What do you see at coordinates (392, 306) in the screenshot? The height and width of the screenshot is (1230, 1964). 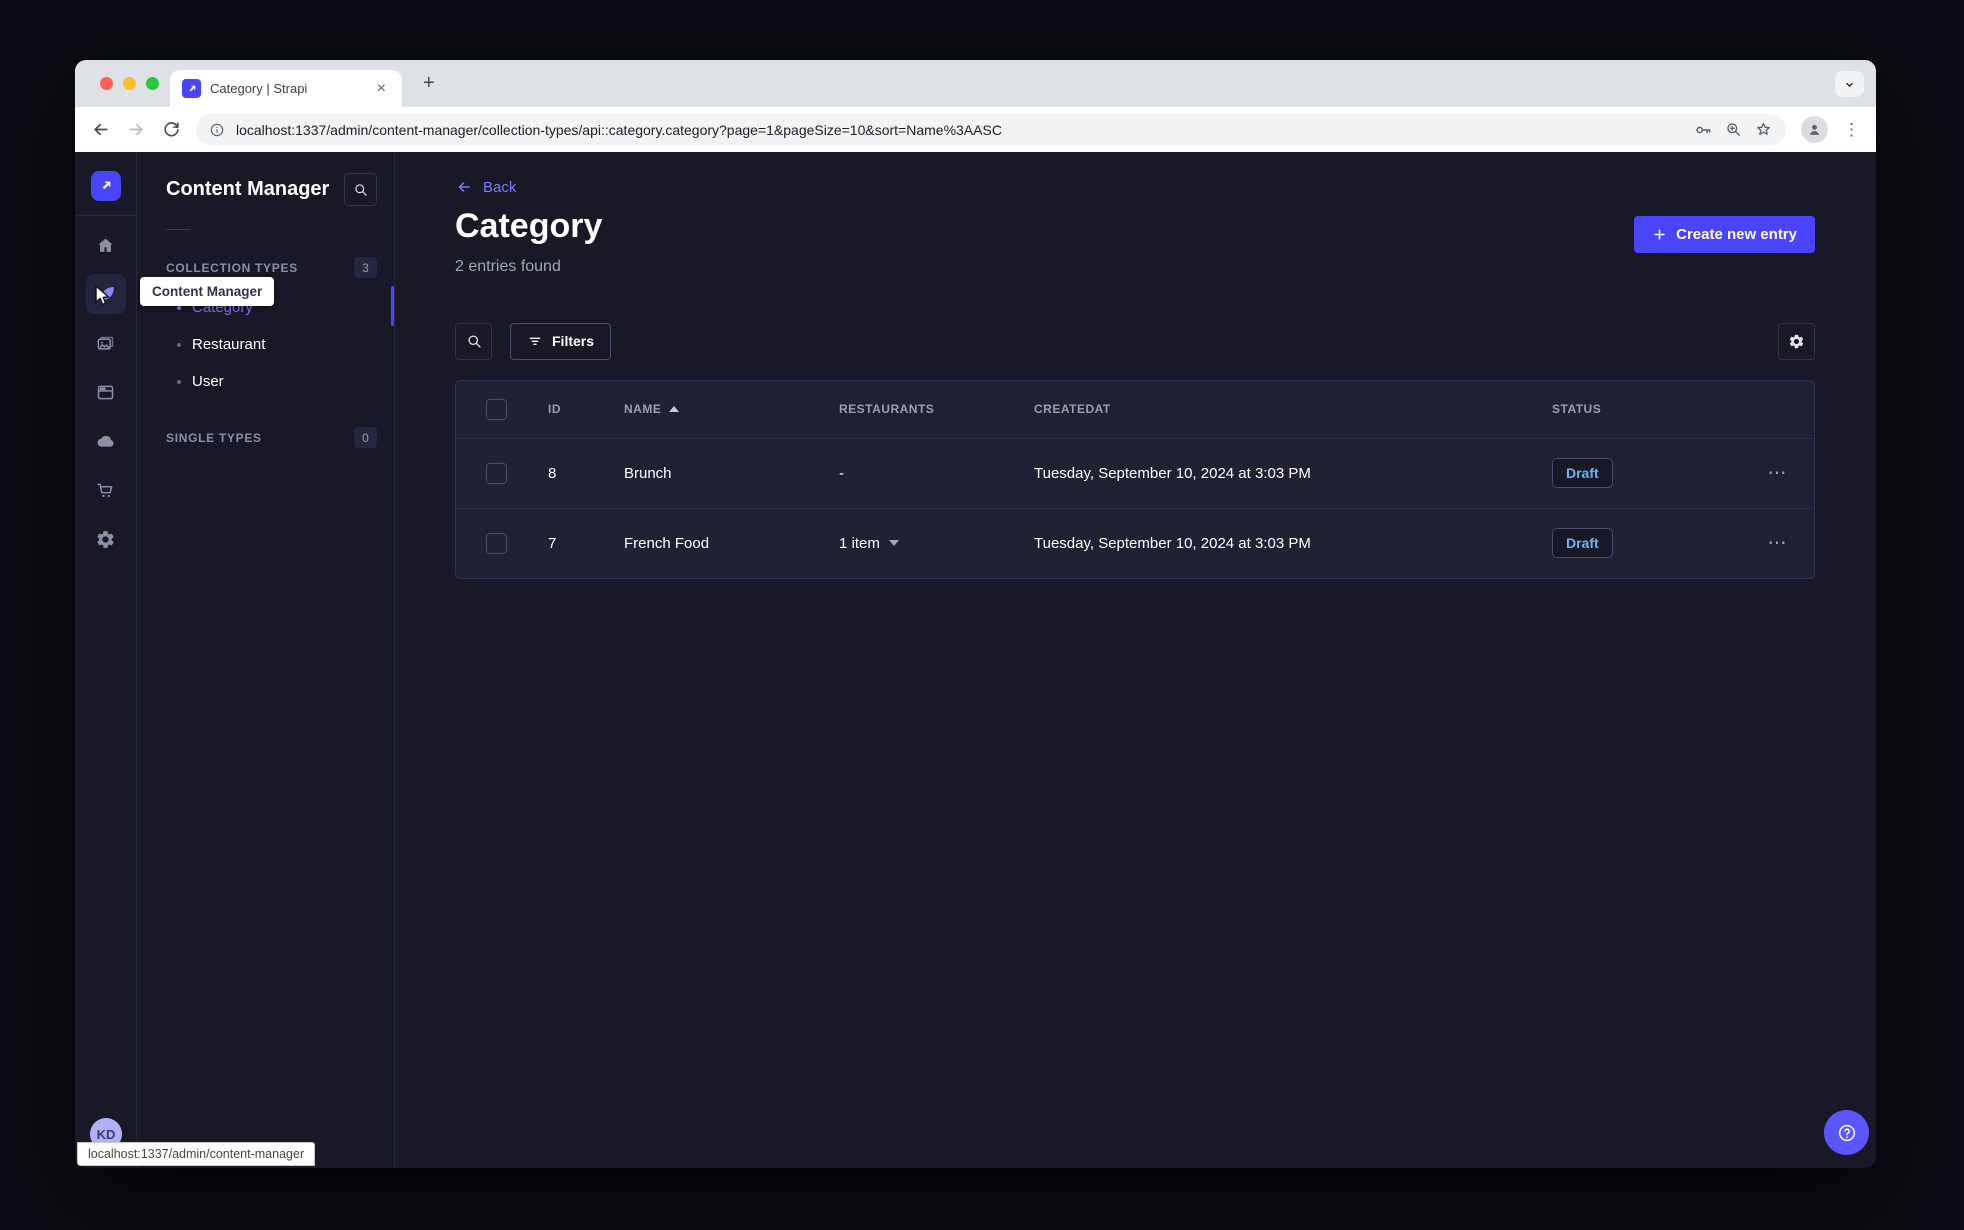 I see `active-nav-indicator` at bounding box center [392, 306].